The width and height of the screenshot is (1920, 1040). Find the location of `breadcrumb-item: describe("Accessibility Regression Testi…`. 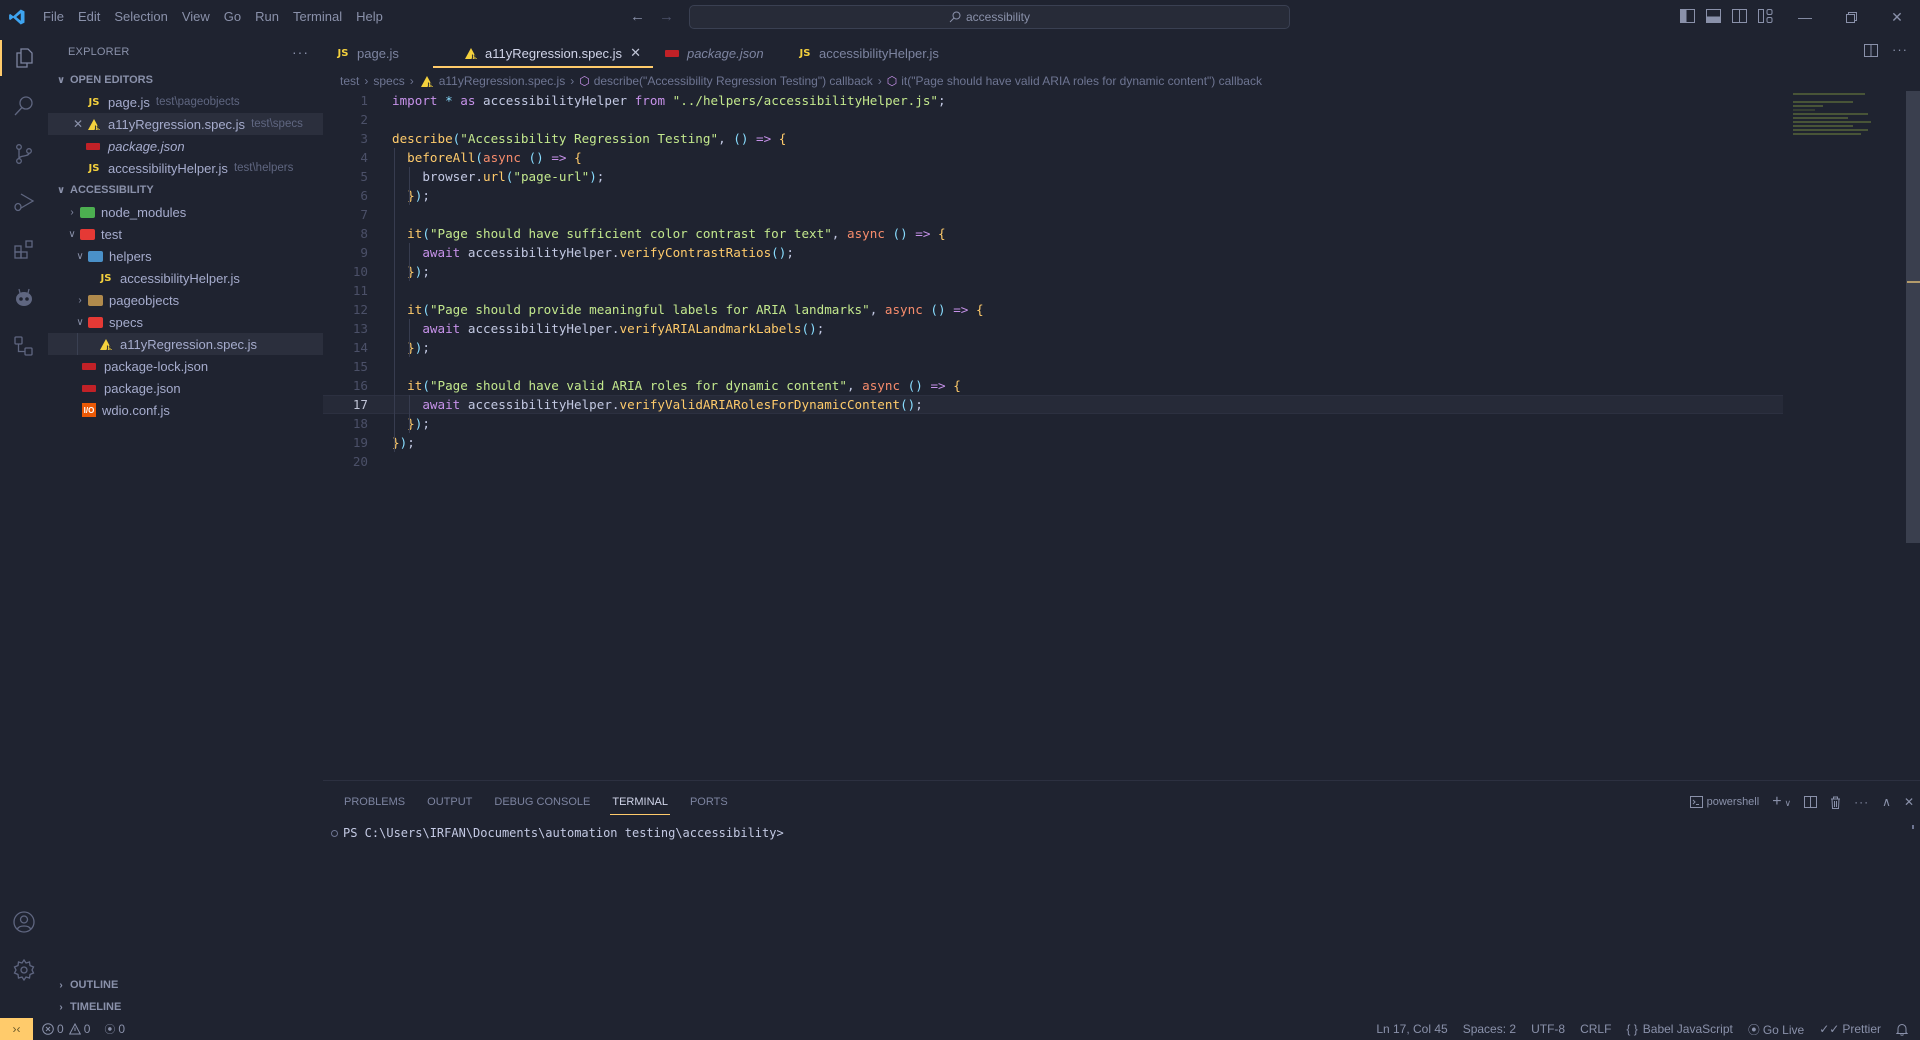

breadcrumb-item: describe("Accessibility Regression Testi… is located at coordinates (733, 81).